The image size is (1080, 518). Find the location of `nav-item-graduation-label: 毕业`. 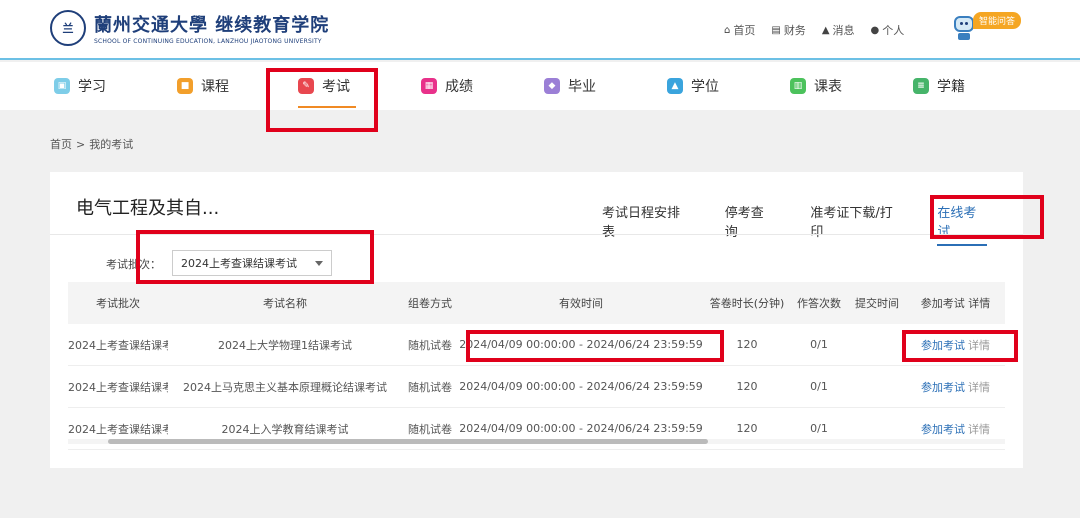

nav-item-graduation-label: 毕业 is located at coordinates (582, 87).